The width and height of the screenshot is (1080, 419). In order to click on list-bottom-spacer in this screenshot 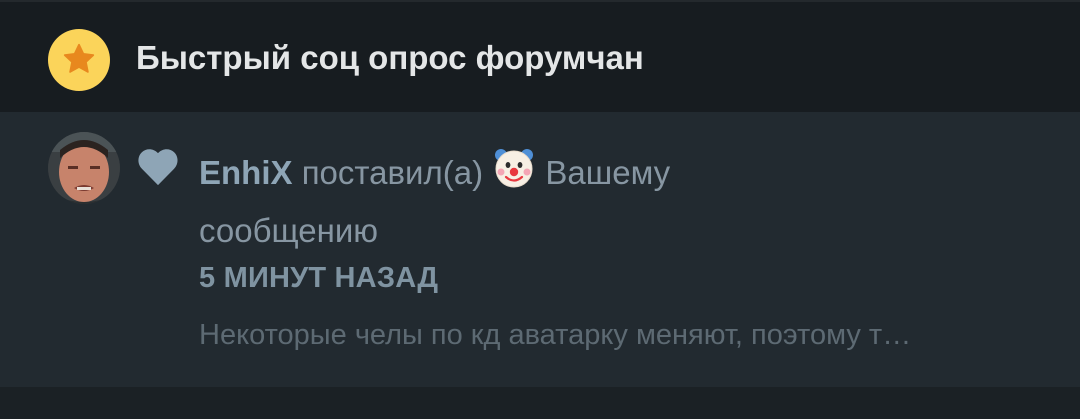, I will do `click(540, 403)`.